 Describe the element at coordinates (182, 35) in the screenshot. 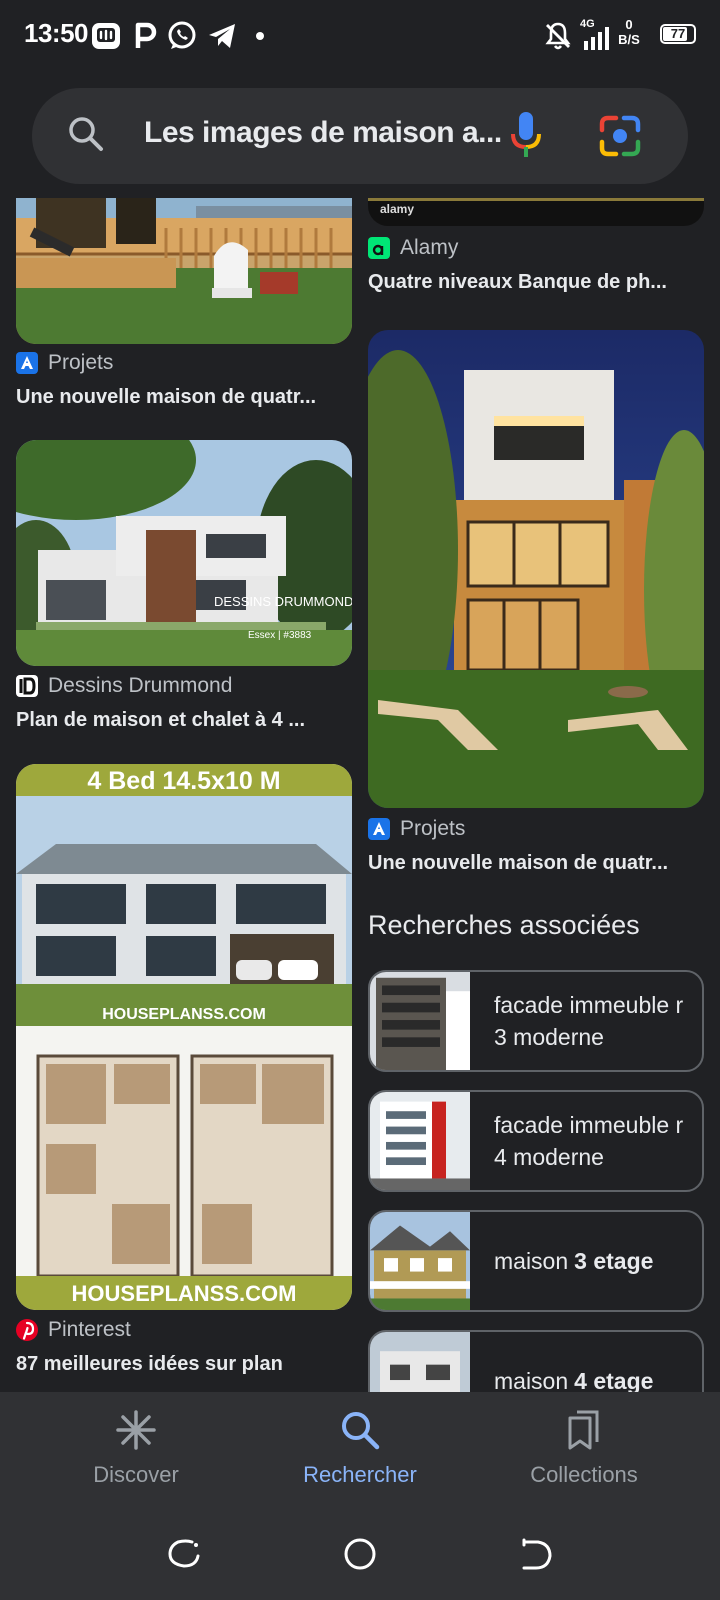

I see `whatsapp-icon` at that location.